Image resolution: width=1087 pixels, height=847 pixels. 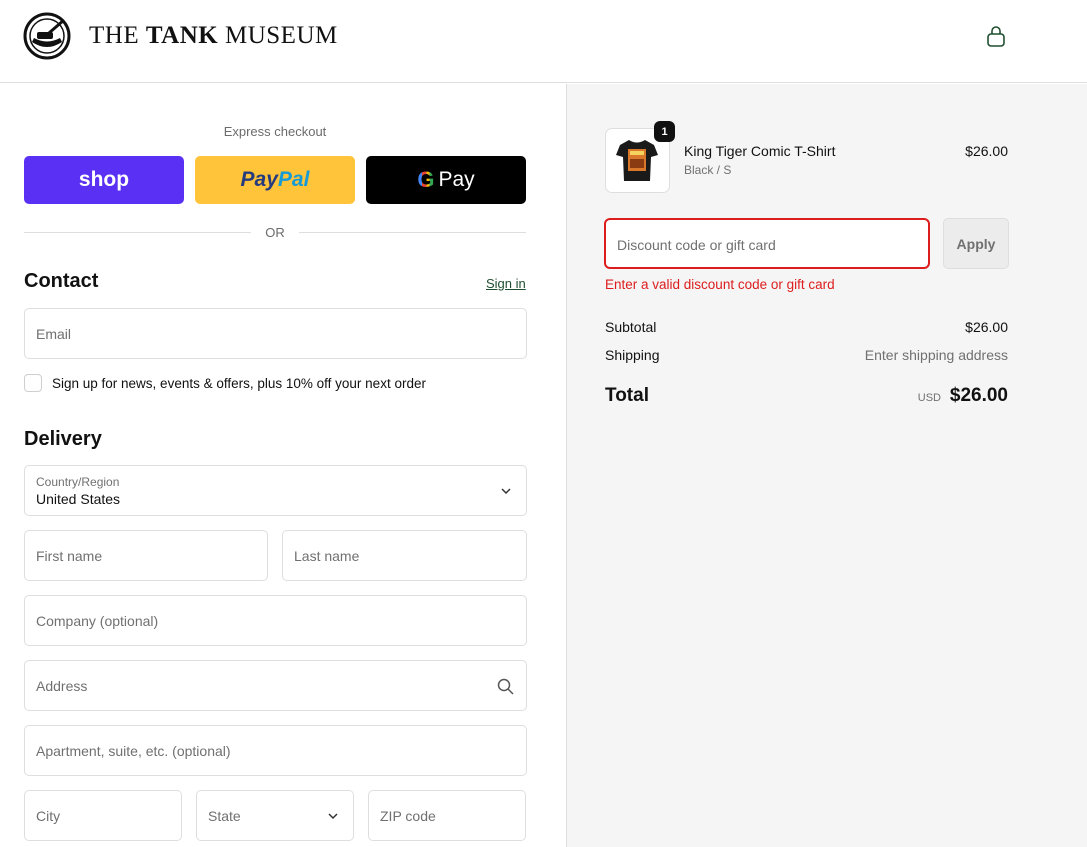 I want to click on brand-prefix: THE, so click(x=114, y=35).